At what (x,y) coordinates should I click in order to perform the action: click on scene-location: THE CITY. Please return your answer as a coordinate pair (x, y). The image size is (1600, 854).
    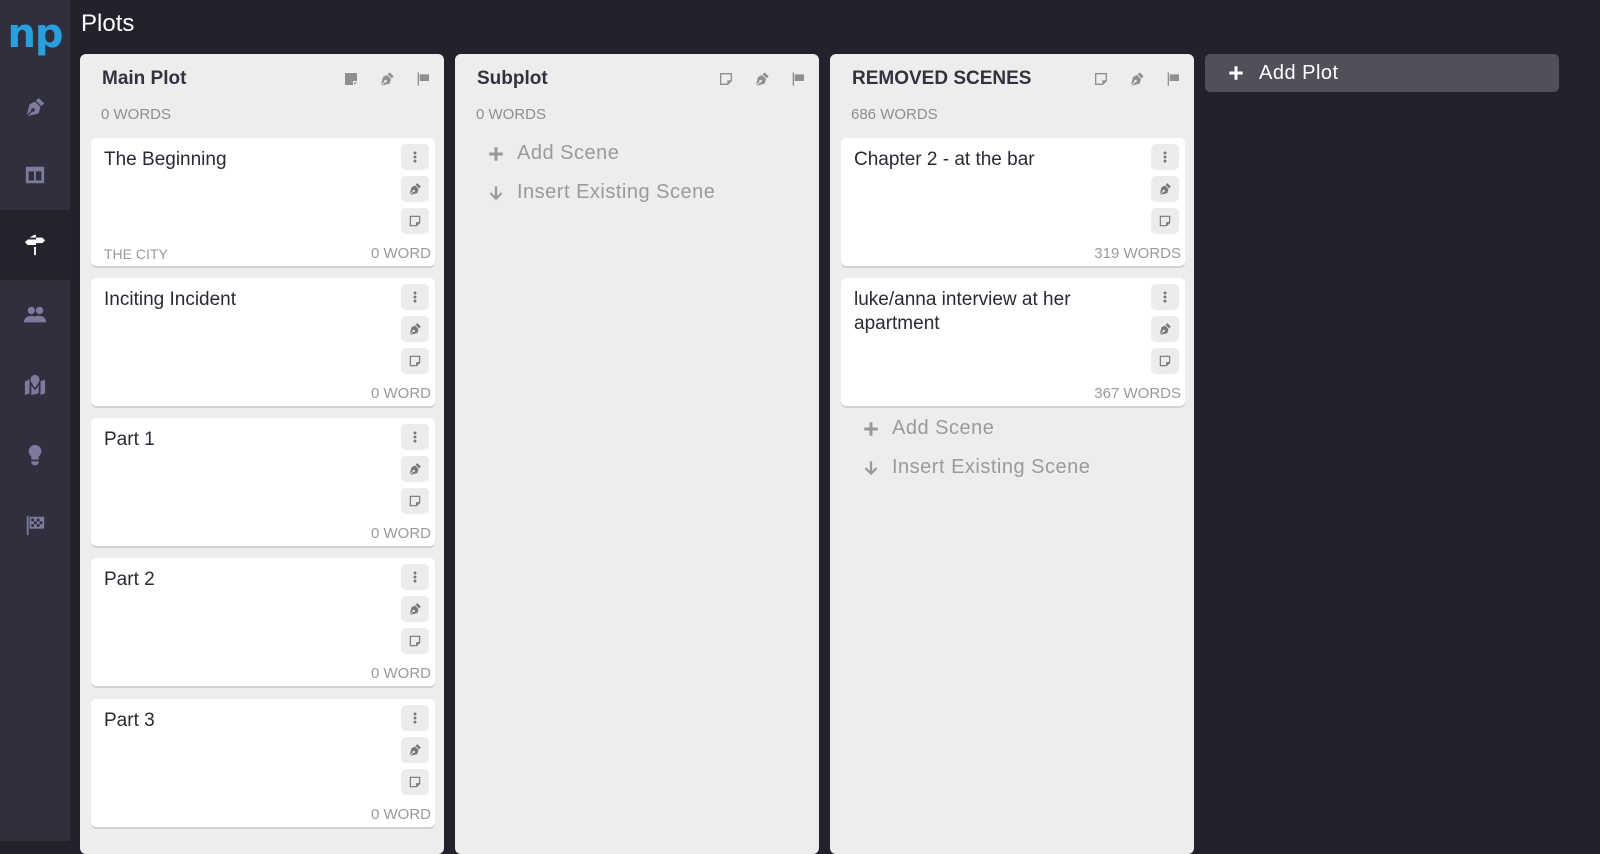
    Looking at the image, I should click on (136, 254).